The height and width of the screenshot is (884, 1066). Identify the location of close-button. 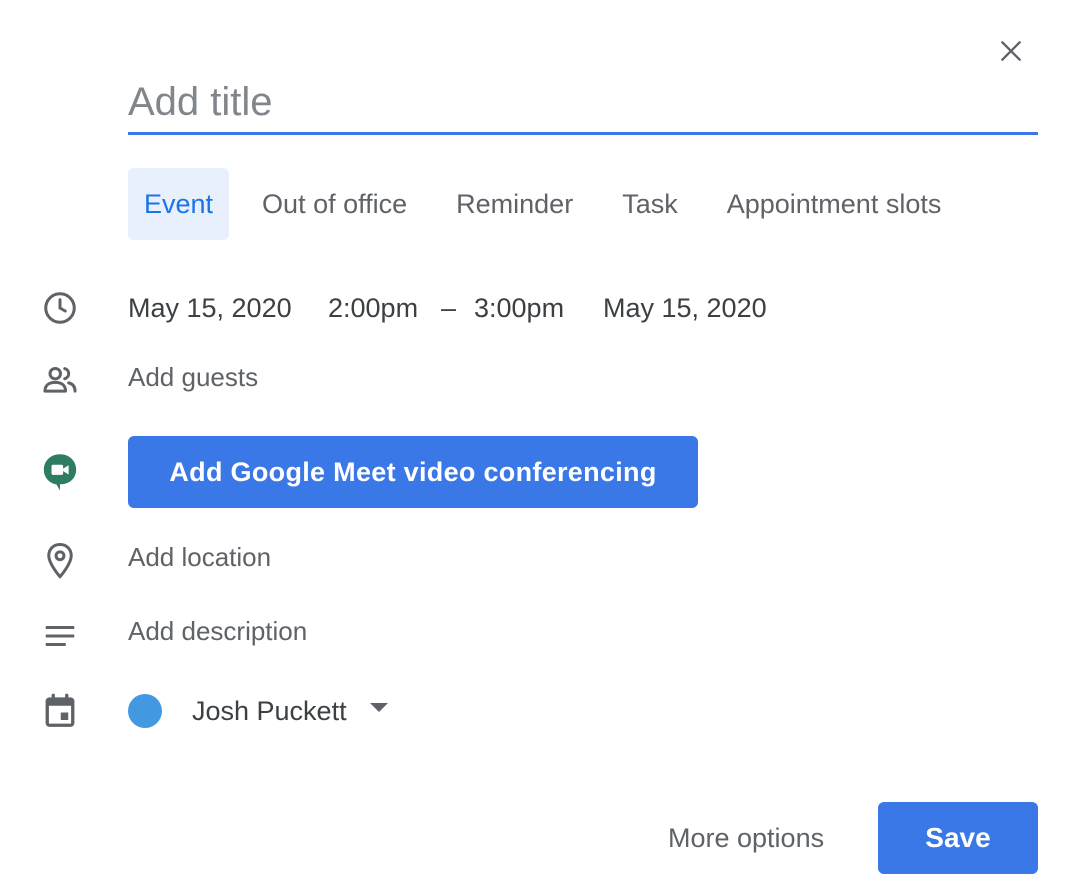
(1011, 51).